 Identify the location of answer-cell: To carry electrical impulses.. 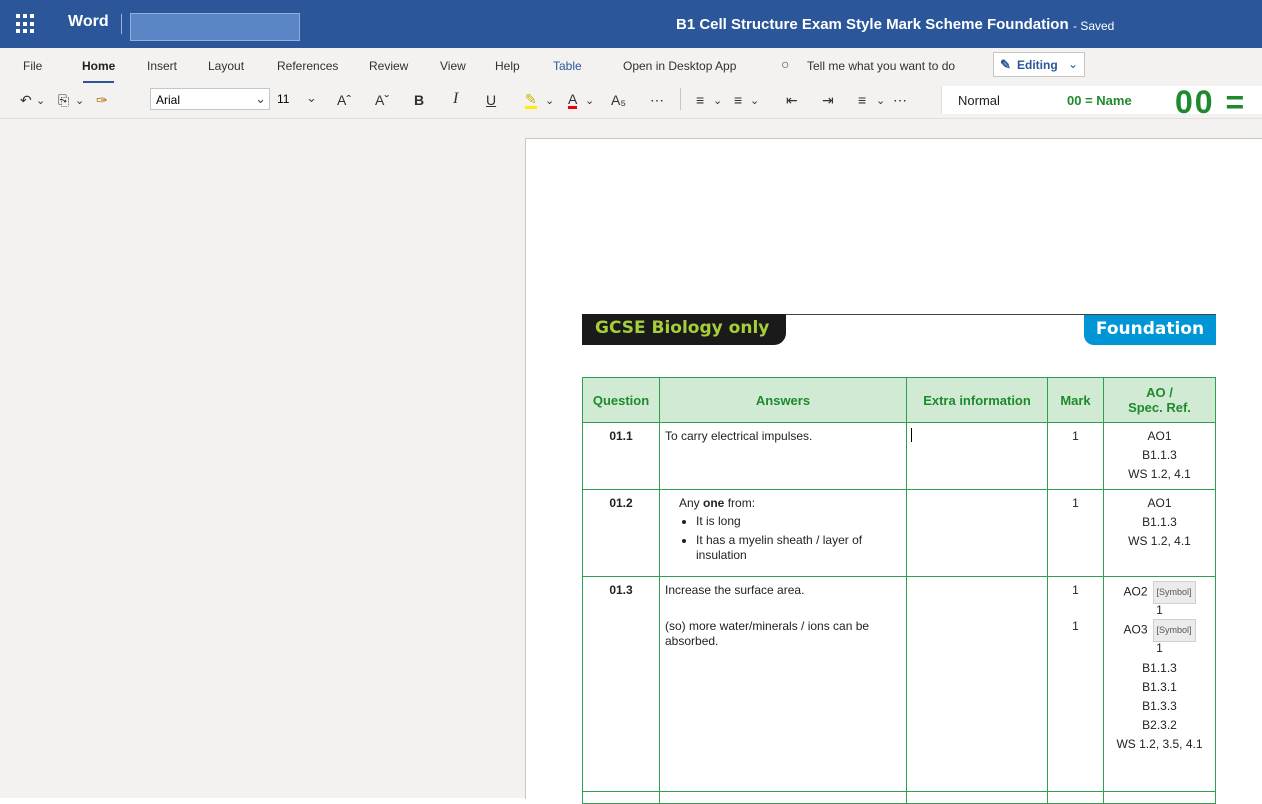
(783, 456).